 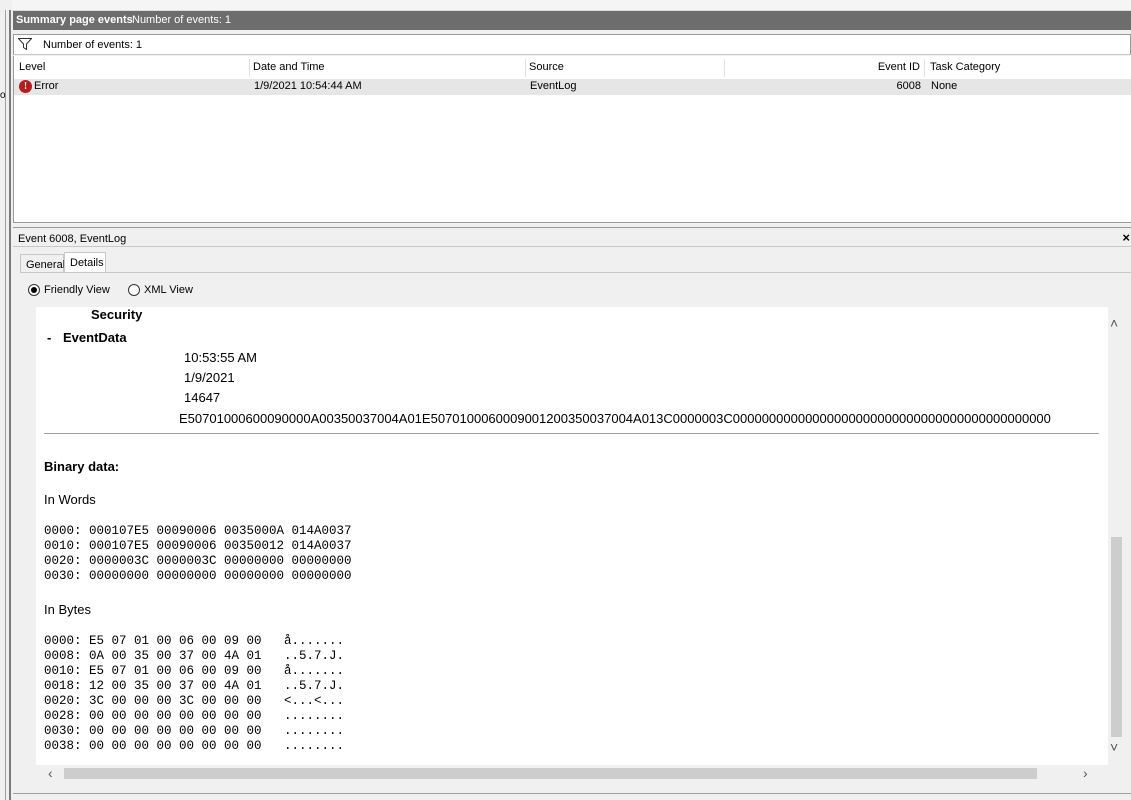 What do you see at coordinates (117, 314) in the screenshot?
I see `security-label: Security` at bounding box center [117, 314].